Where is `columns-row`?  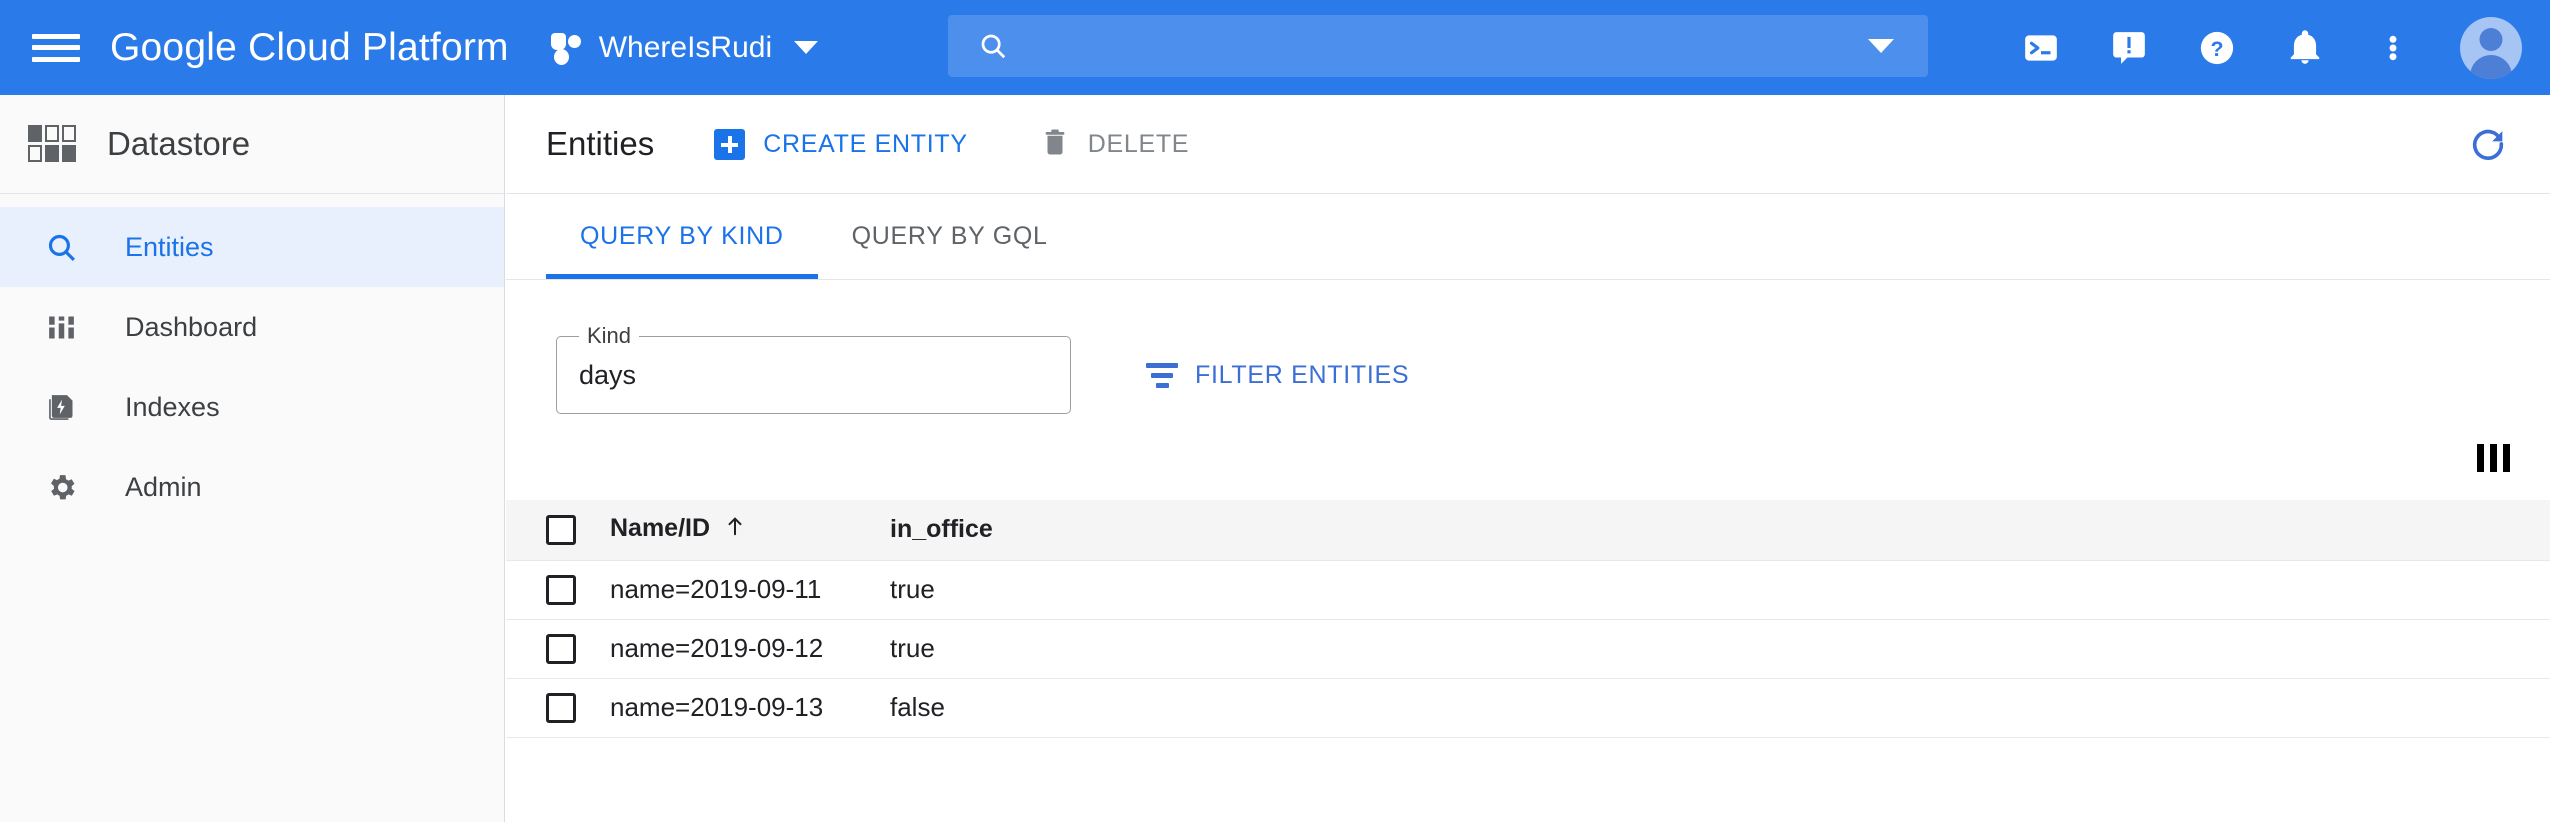
columns-row is located at coordinates (1528, 457).